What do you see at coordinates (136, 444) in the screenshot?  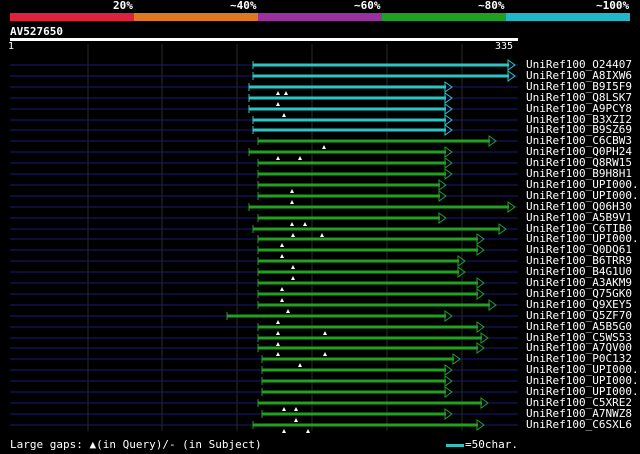 I see `gap-legend: Large gaps: ▲(in Query)/- (in Subject)` at bounding box center [136, 444].